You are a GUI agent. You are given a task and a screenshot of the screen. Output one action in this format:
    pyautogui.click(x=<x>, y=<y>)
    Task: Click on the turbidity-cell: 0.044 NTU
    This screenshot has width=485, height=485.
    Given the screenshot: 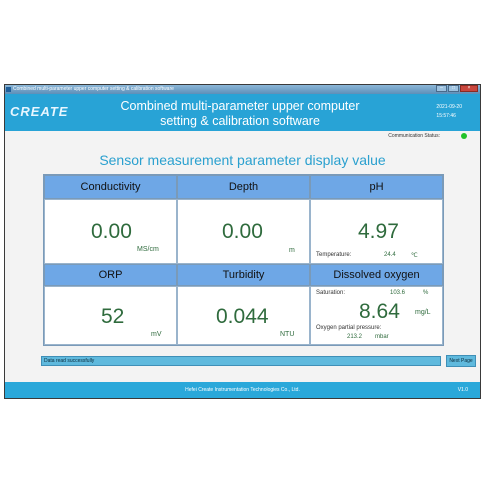 What is the action you would take?
    pyautogui.click(x=243, y=315)
    